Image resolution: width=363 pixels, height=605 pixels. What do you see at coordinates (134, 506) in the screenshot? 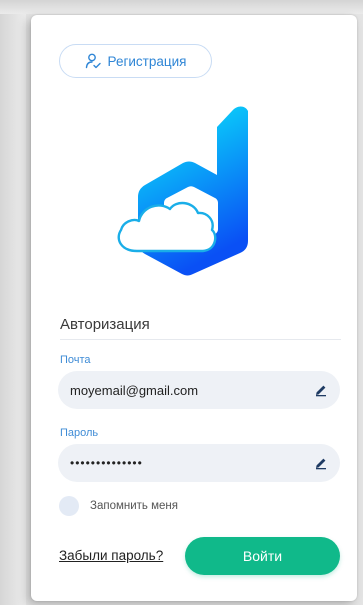
I see `remember-label: Запомнить меня` at bounding box center [134, 506].